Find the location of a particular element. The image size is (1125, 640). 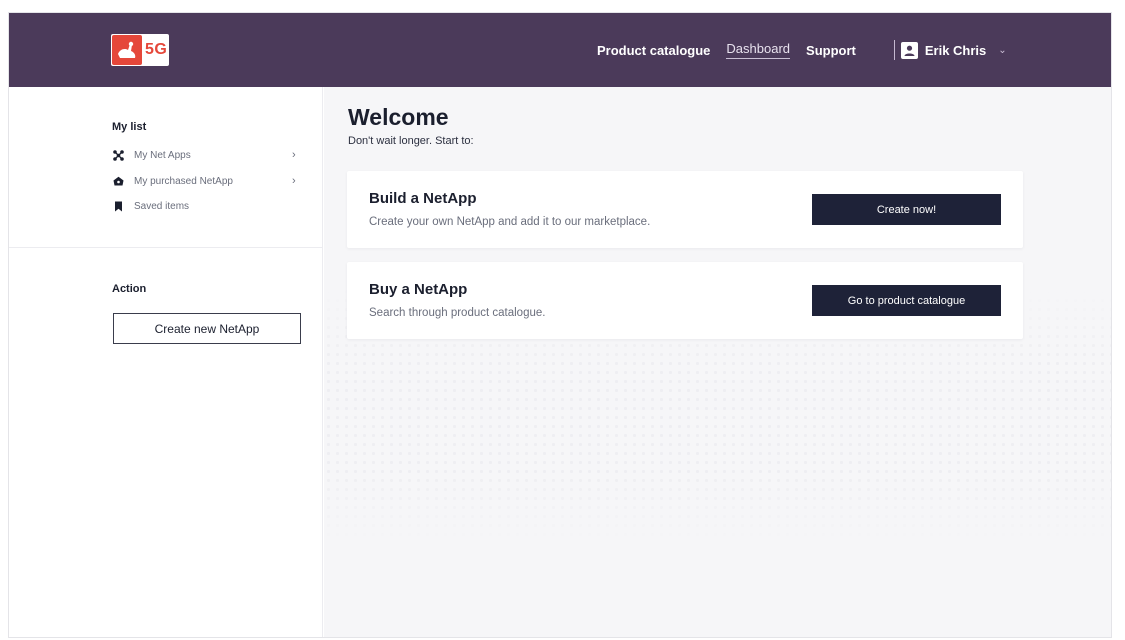

sidebar-item-saved-items: Saved items is located at coordinates (212, 206).